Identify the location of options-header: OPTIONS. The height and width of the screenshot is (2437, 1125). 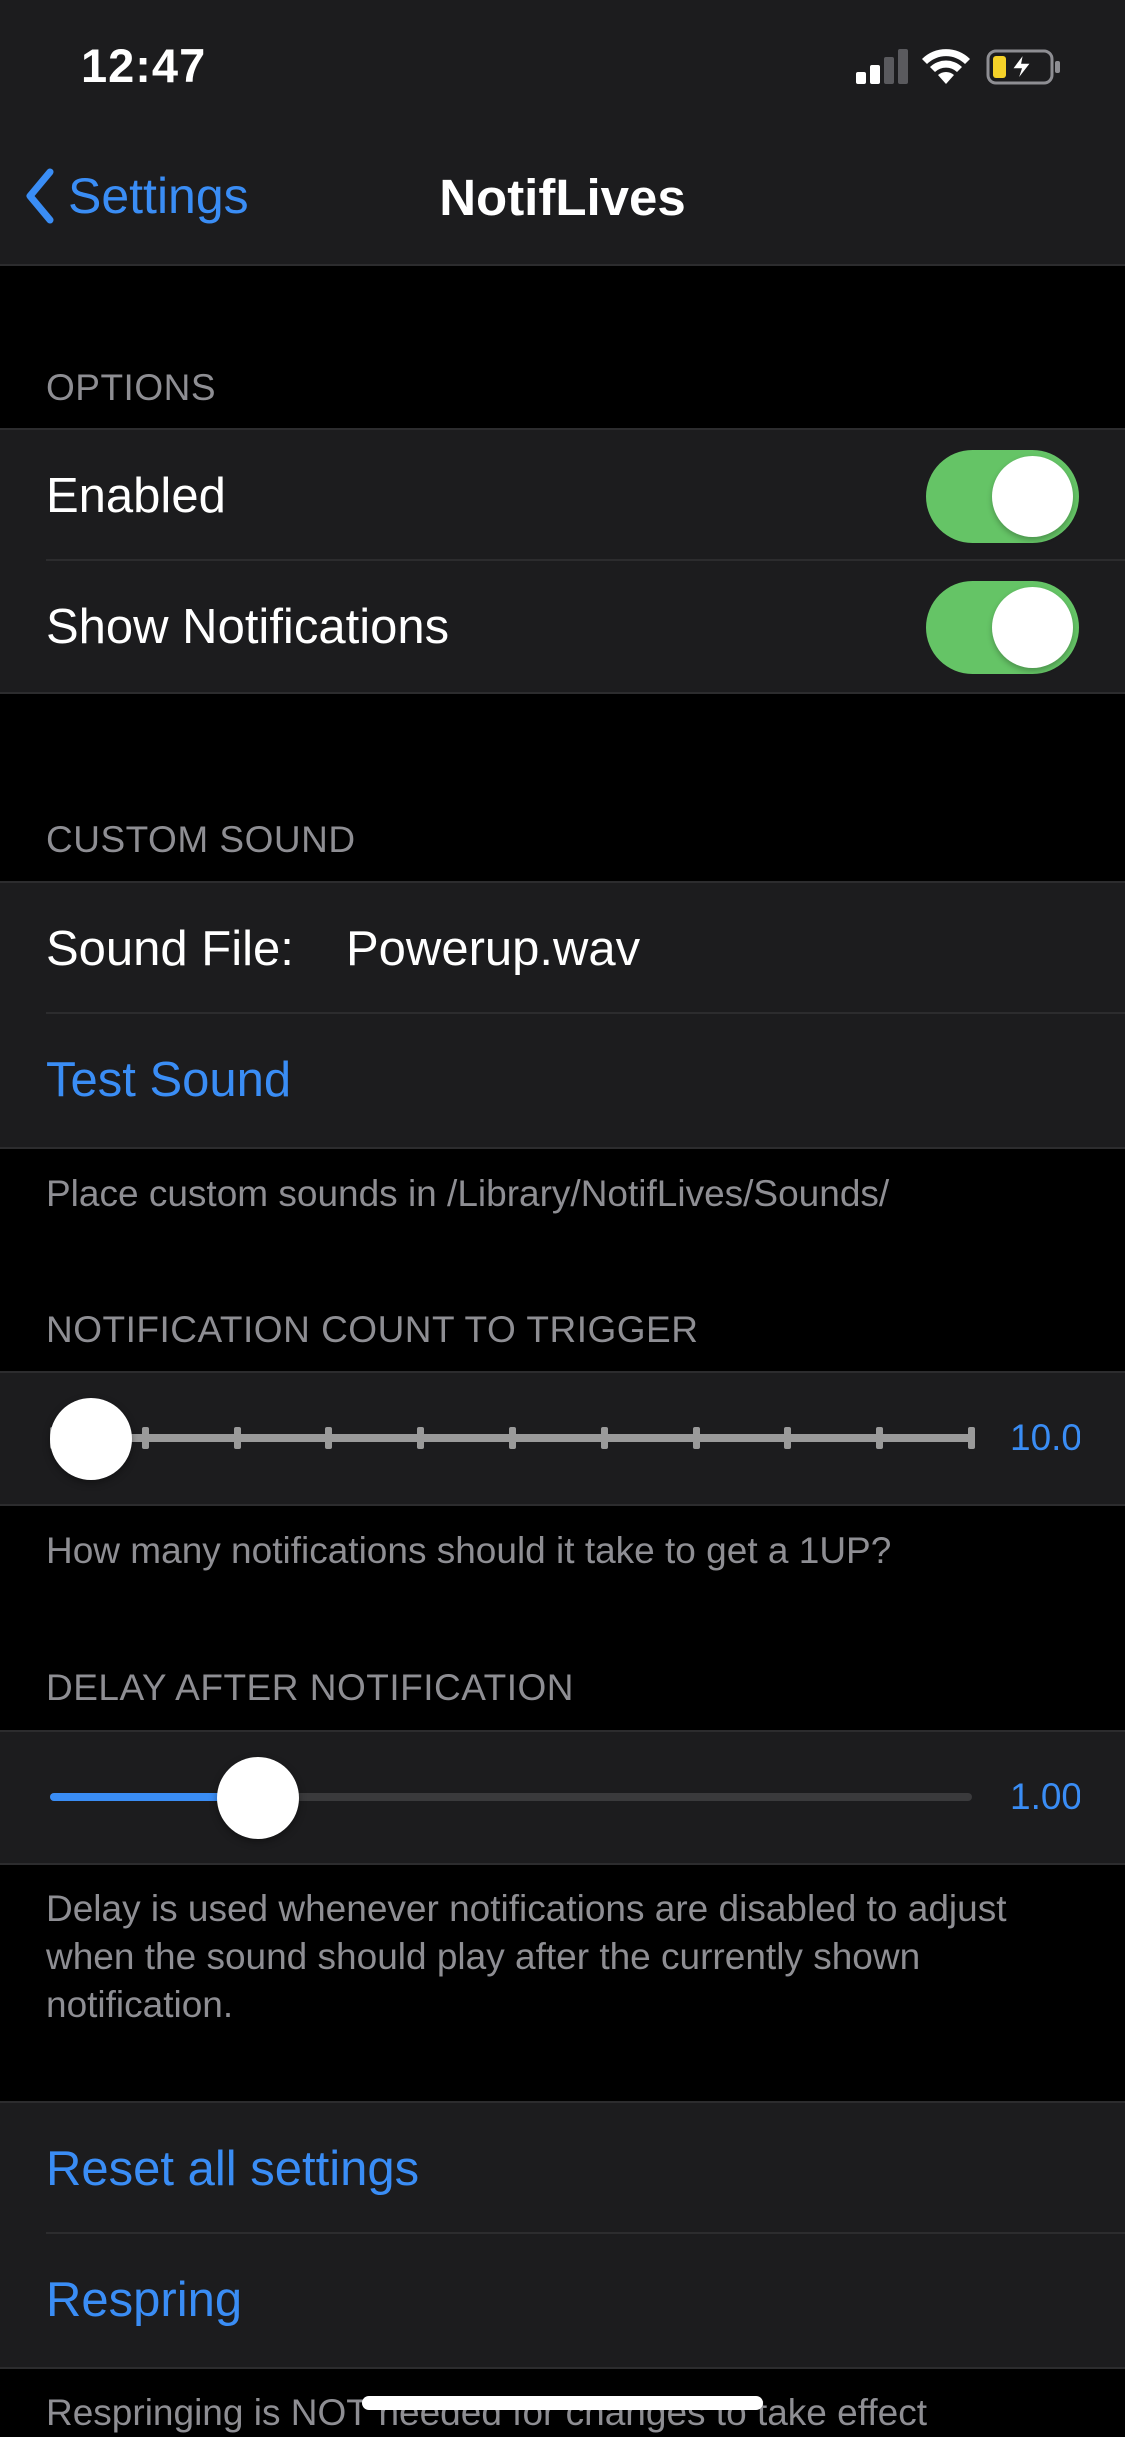
(131, 387).